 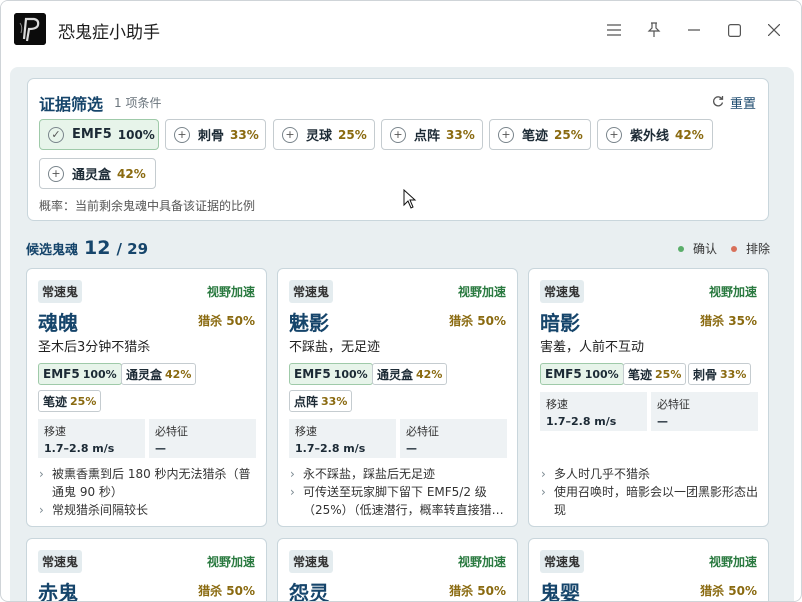 I want to click on ghost-name: 怨灵, so click(x=309, y=591).